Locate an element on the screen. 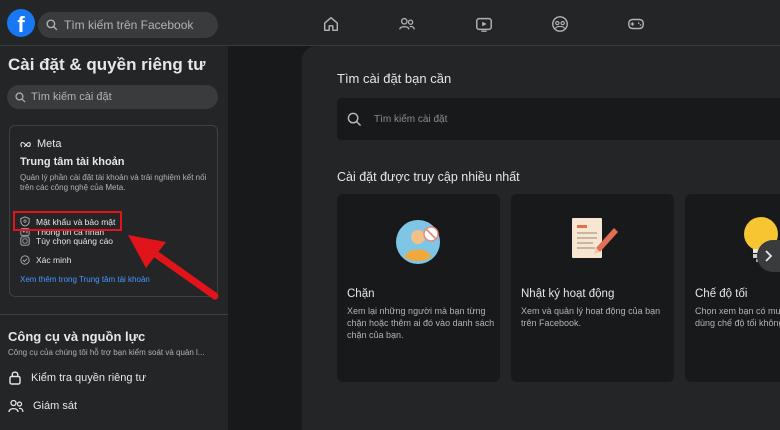 The width and height of the screenshot is (780, 430). meta-logo: Meta is located at coordinates (40, 144).